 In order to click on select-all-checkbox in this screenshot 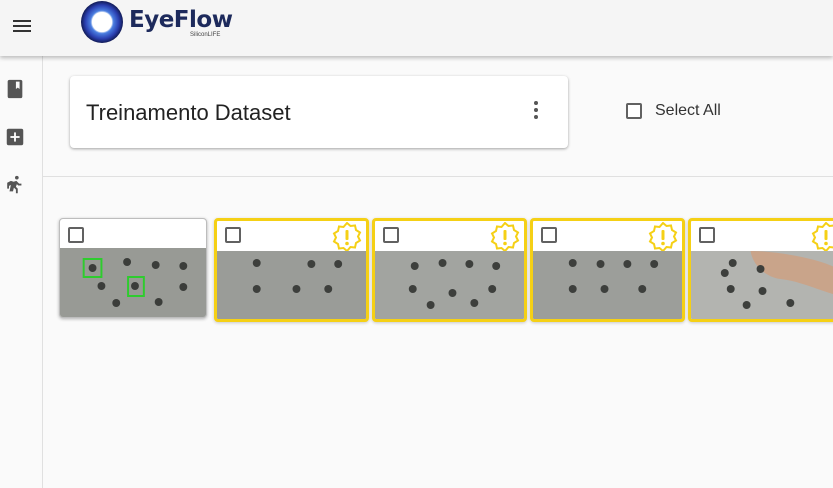, I will do `click(634, 111)`.